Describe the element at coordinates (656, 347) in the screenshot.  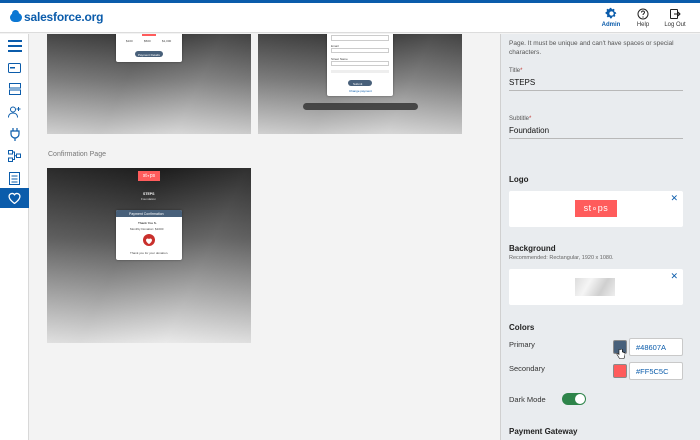
I see `primary-color-input: #48607A` at that location.